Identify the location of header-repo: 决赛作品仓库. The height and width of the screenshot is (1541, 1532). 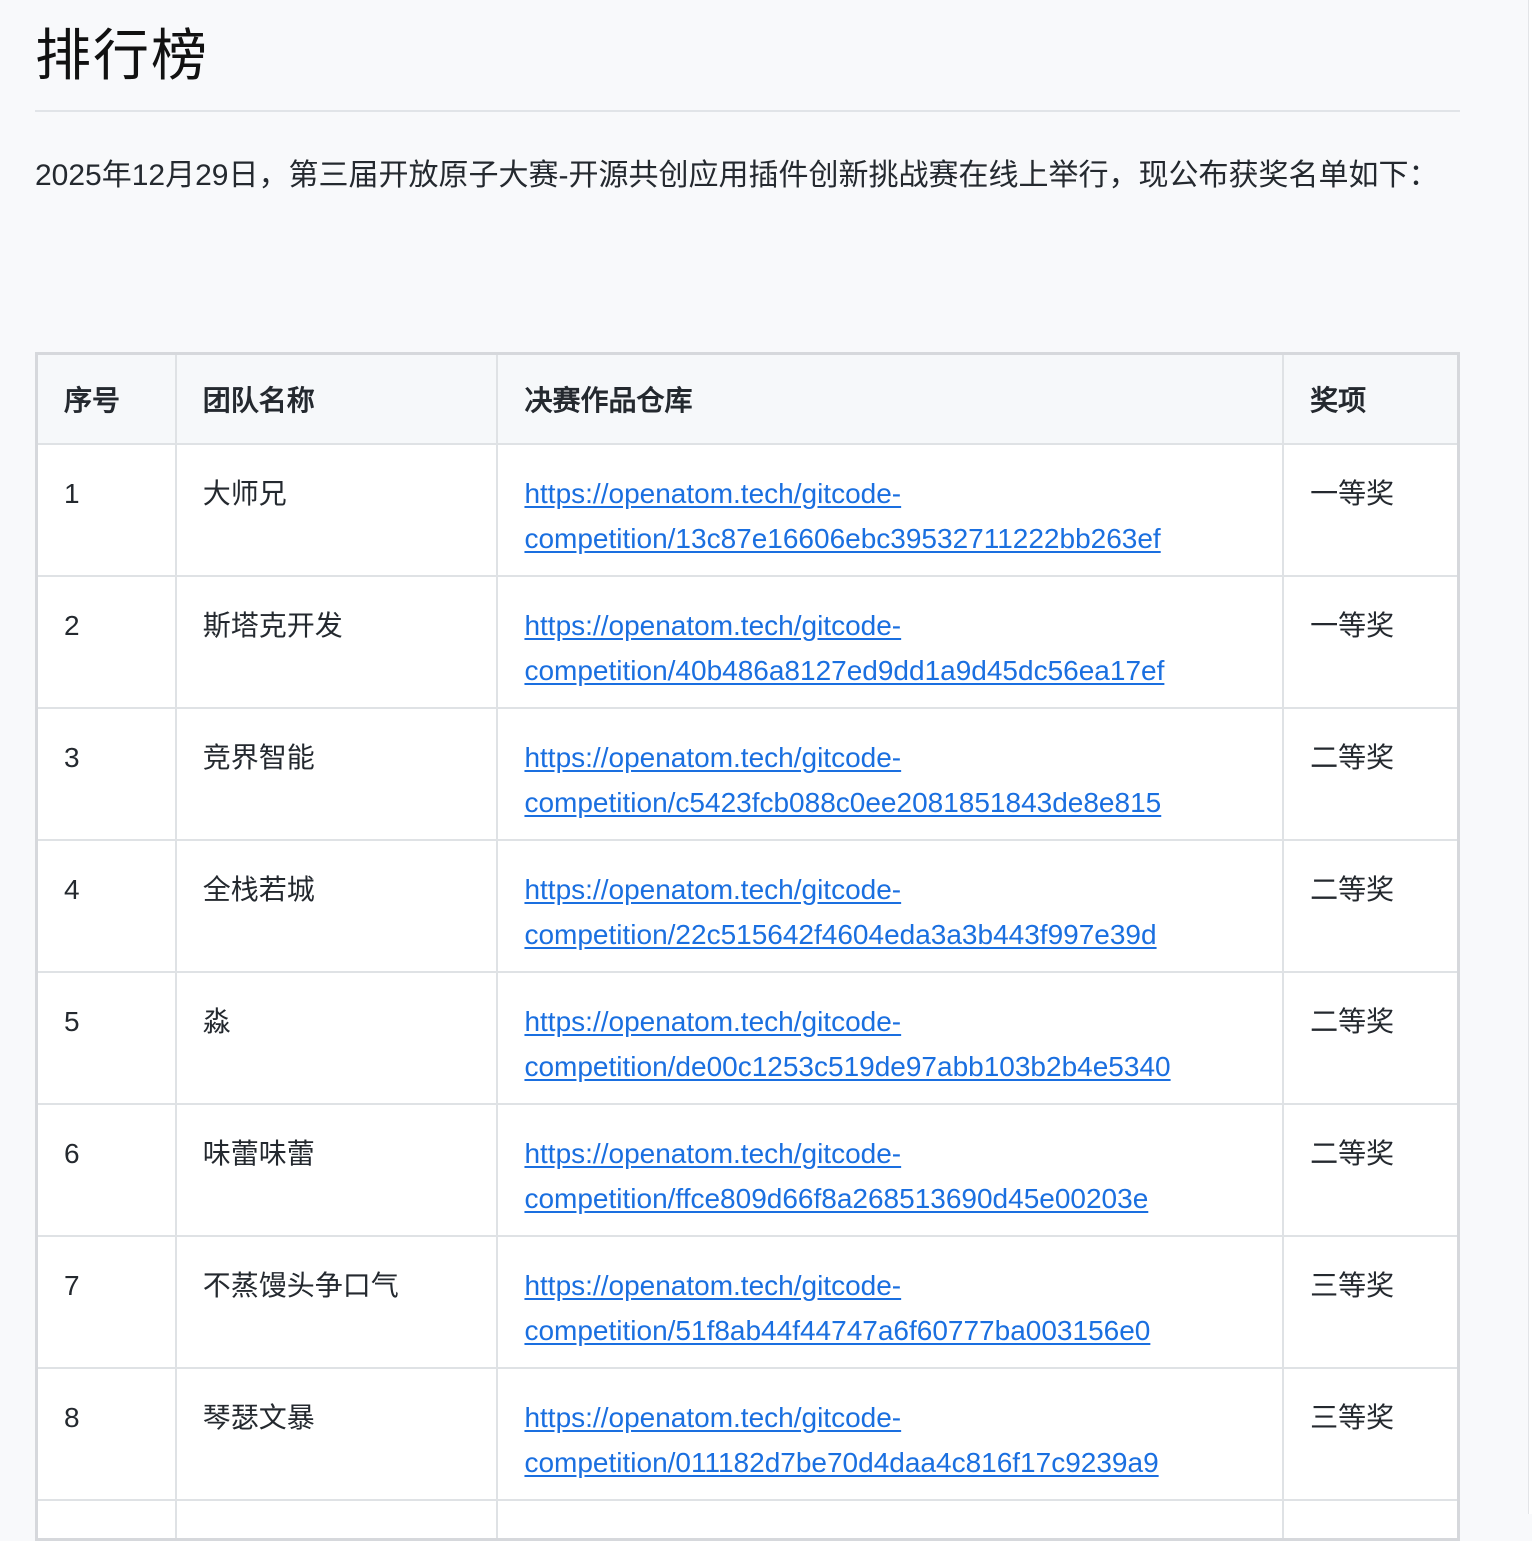
(890, 398).